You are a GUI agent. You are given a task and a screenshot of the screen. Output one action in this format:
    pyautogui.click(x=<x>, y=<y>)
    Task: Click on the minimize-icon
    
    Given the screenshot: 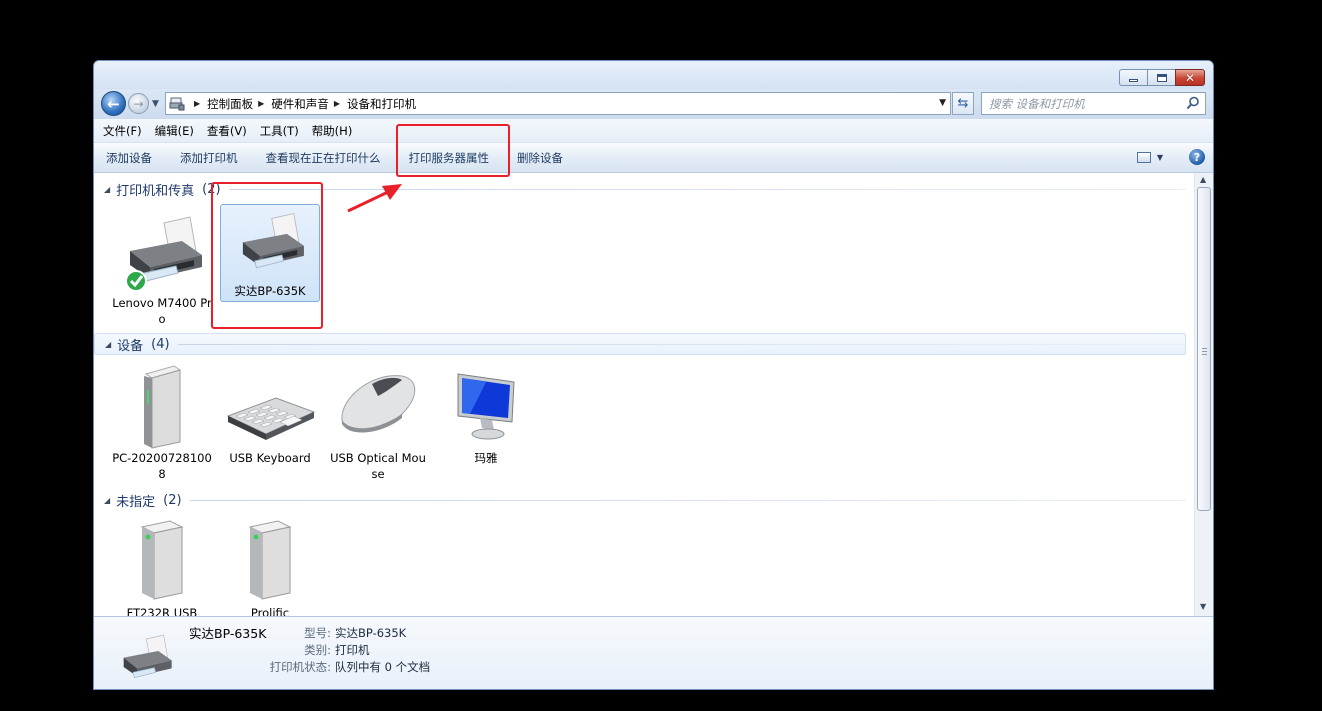 What is the action you would take?
    pyautogui.click(x=1133, y=80)
    